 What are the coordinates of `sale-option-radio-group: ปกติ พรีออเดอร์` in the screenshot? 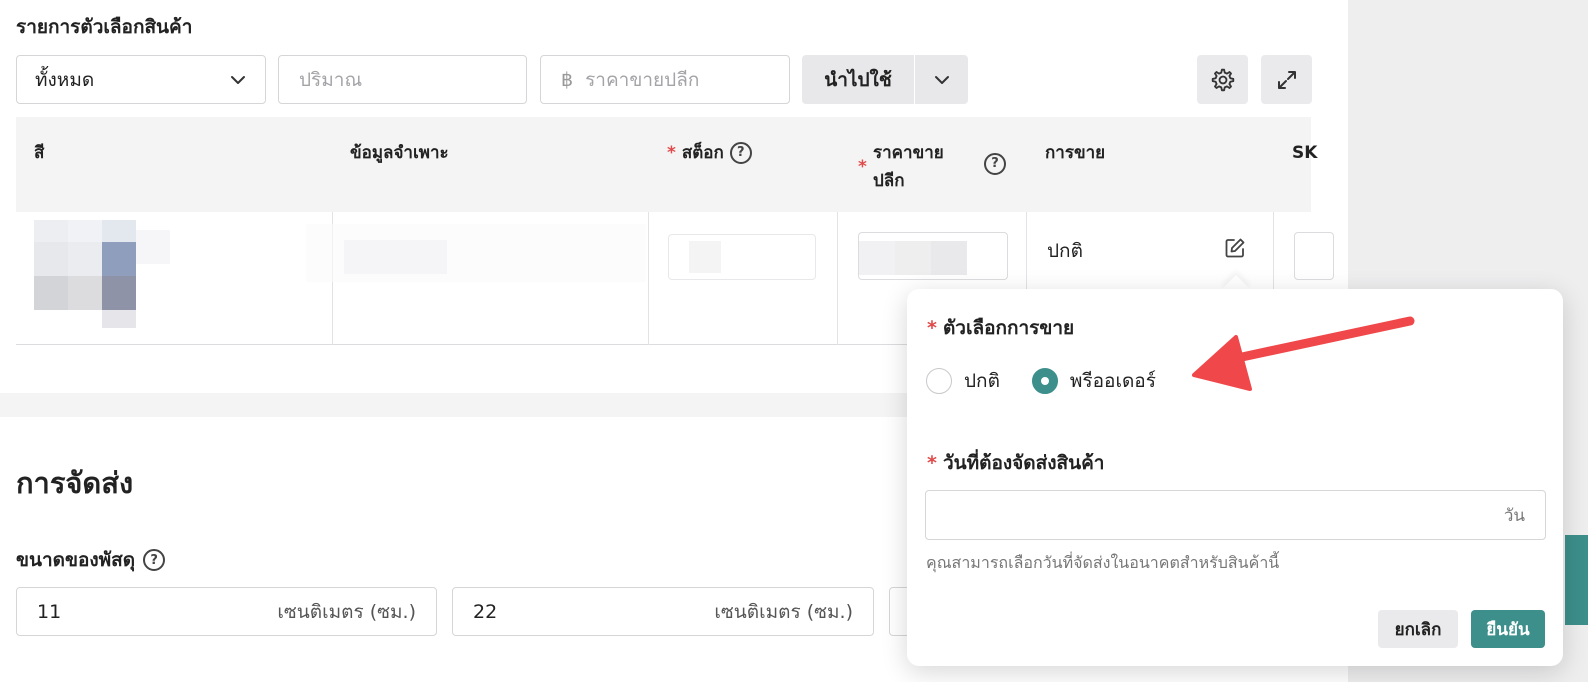 It's located at (1041, 381).